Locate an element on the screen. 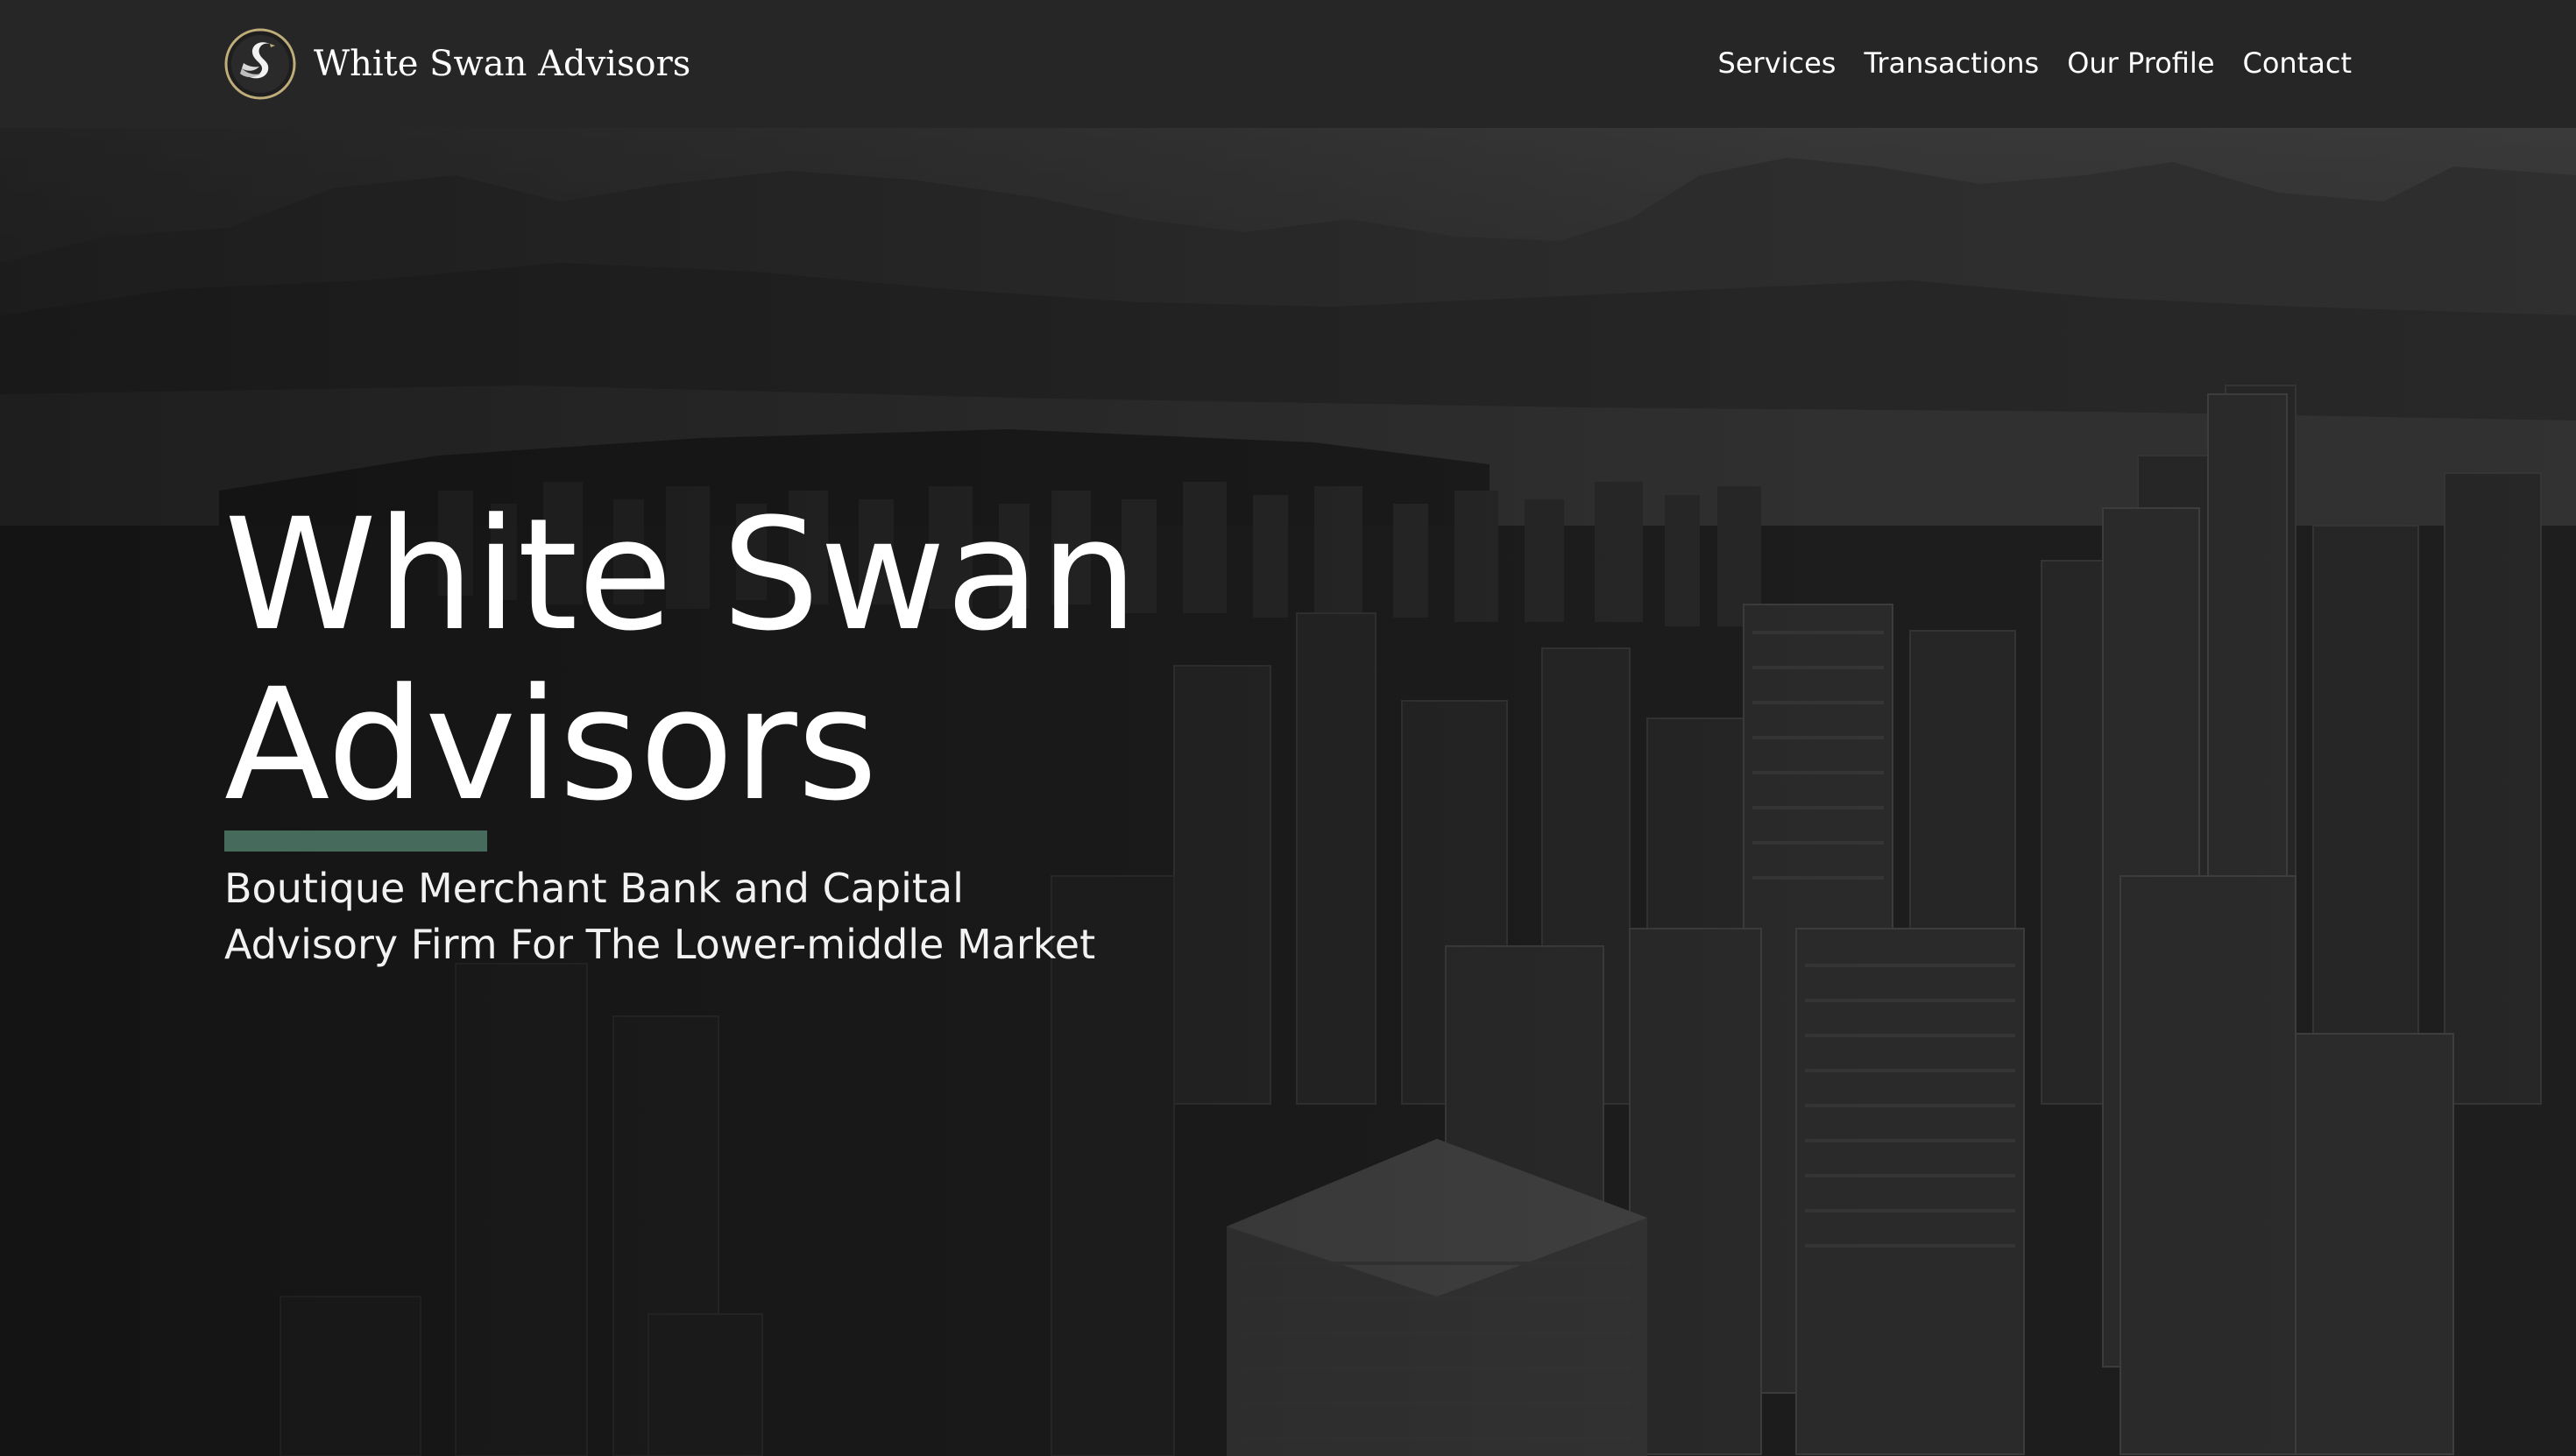  nav-link-transactions: Transactions is located at coordinates (1951, 63).